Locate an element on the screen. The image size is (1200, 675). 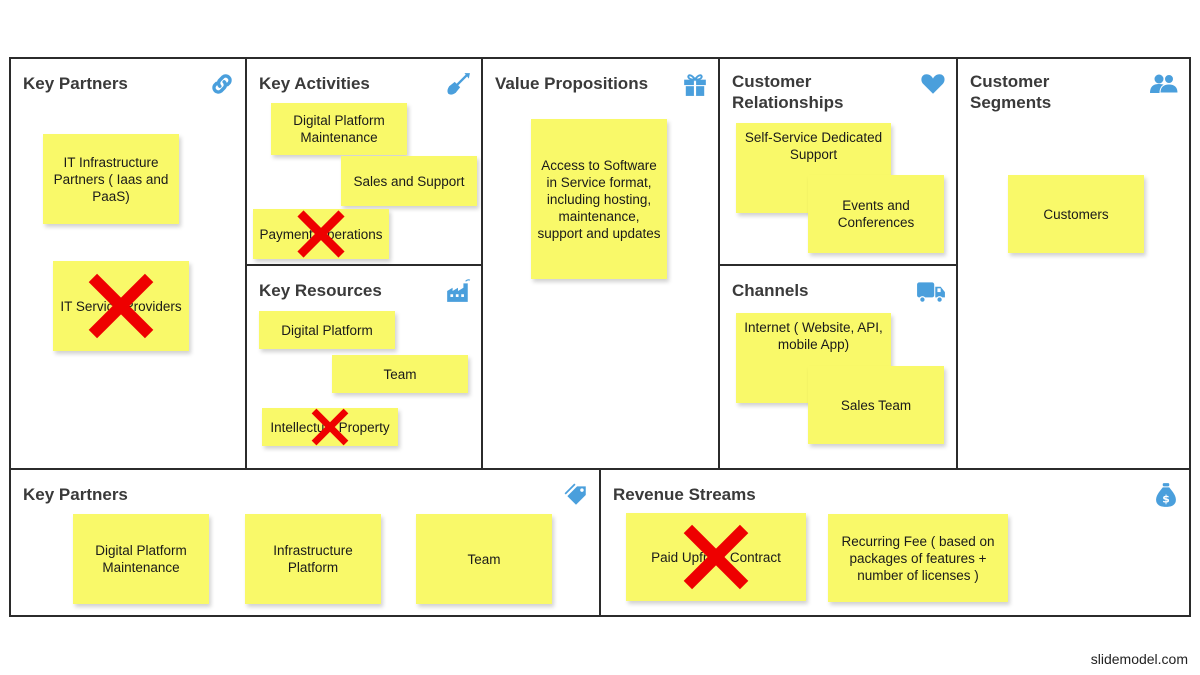
factory-icon is located at coordinates (458, 291).